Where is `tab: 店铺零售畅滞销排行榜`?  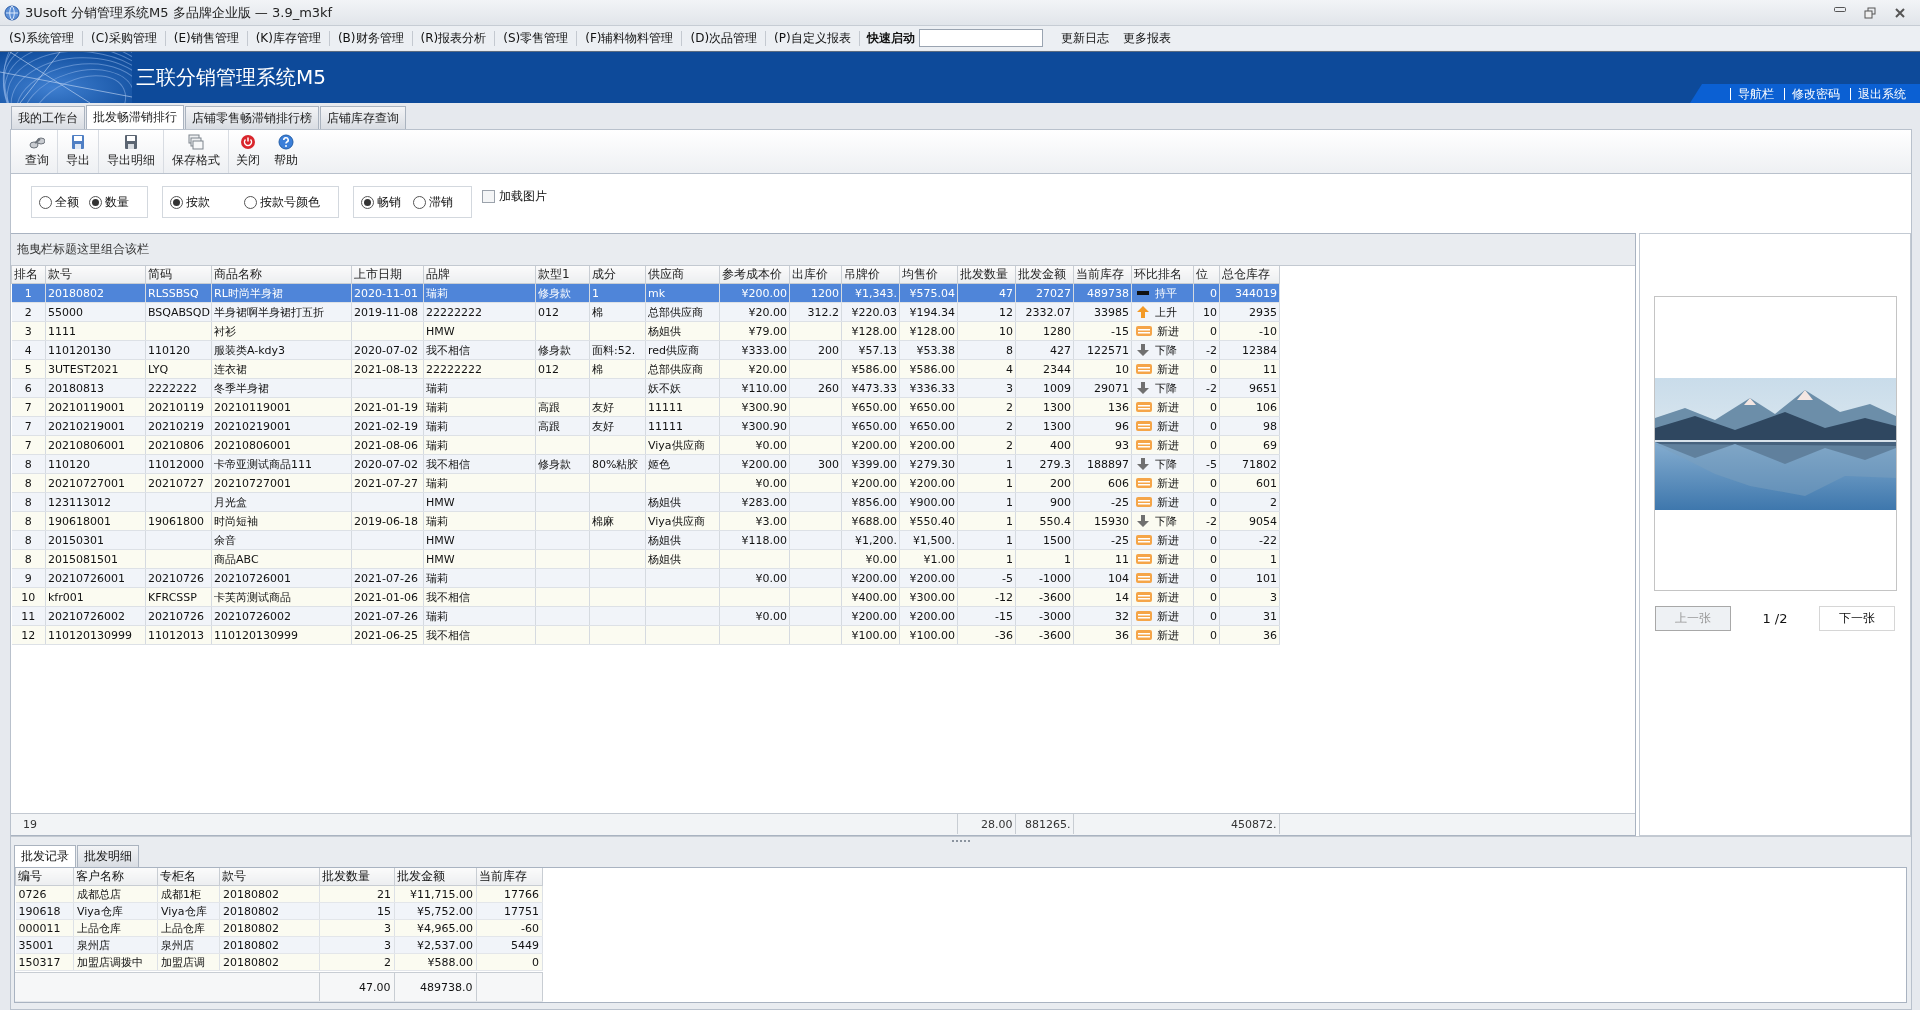 tab: 店铺零售畅滞销排行榜 is located at coordinates (252, 117).